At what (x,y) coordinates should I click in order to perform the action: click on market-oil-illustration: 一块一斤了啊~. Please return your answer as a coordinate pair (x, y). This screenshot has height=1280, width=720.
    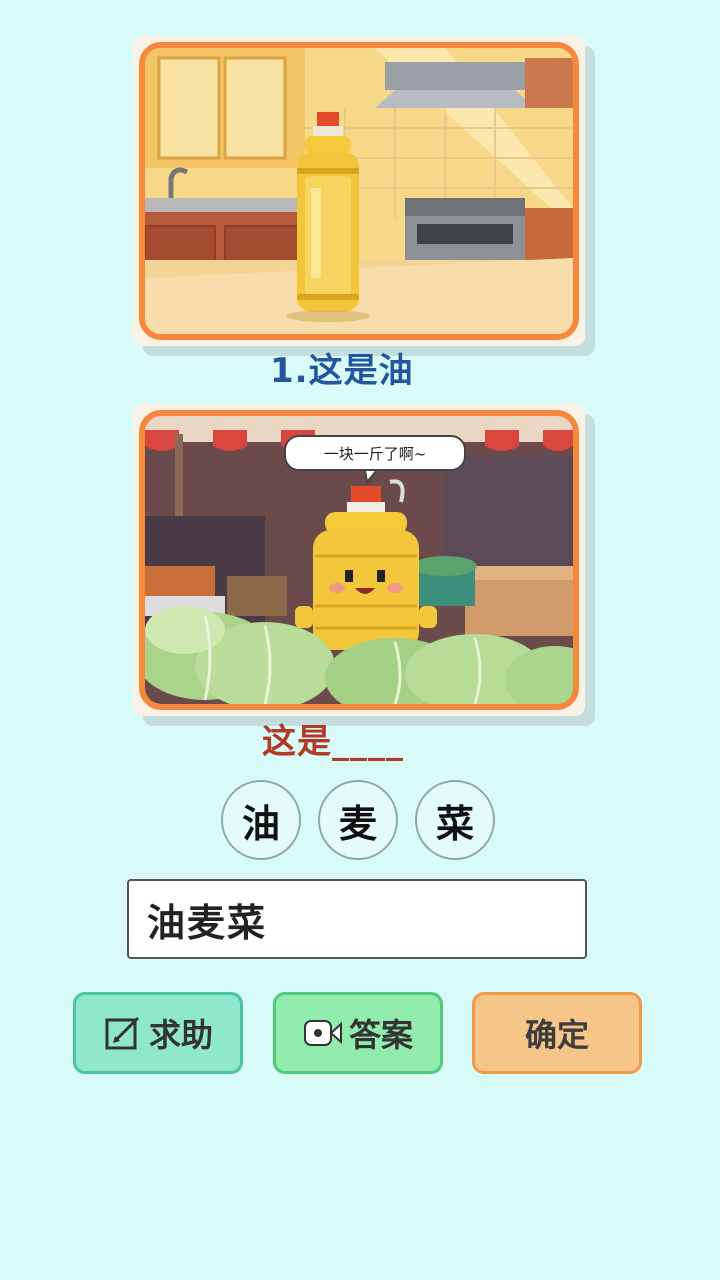
    Looking at the image, I should click on (359, 560).